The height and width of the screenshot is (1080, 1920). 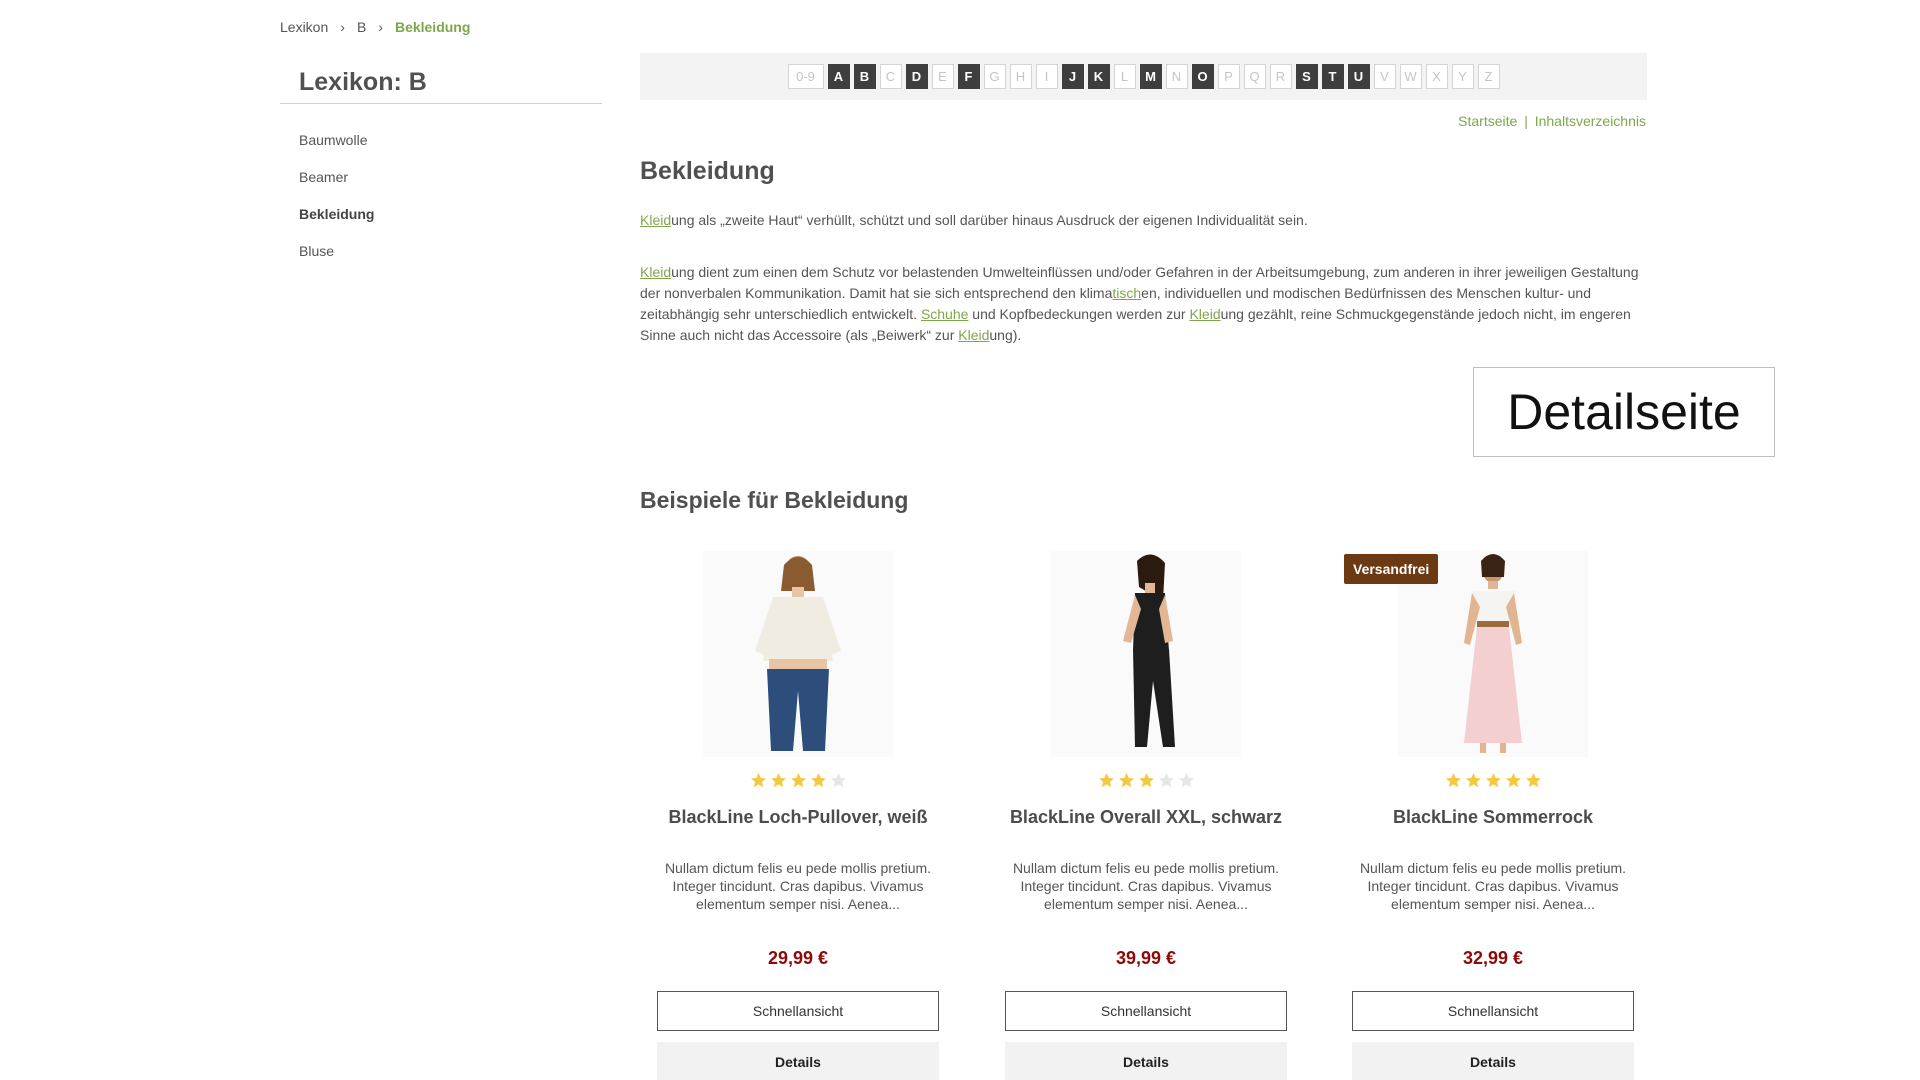 What do you see at coordinates (864, 76) in the screenshot?
I see `letter-b: B` at bounding box center [864, 76].